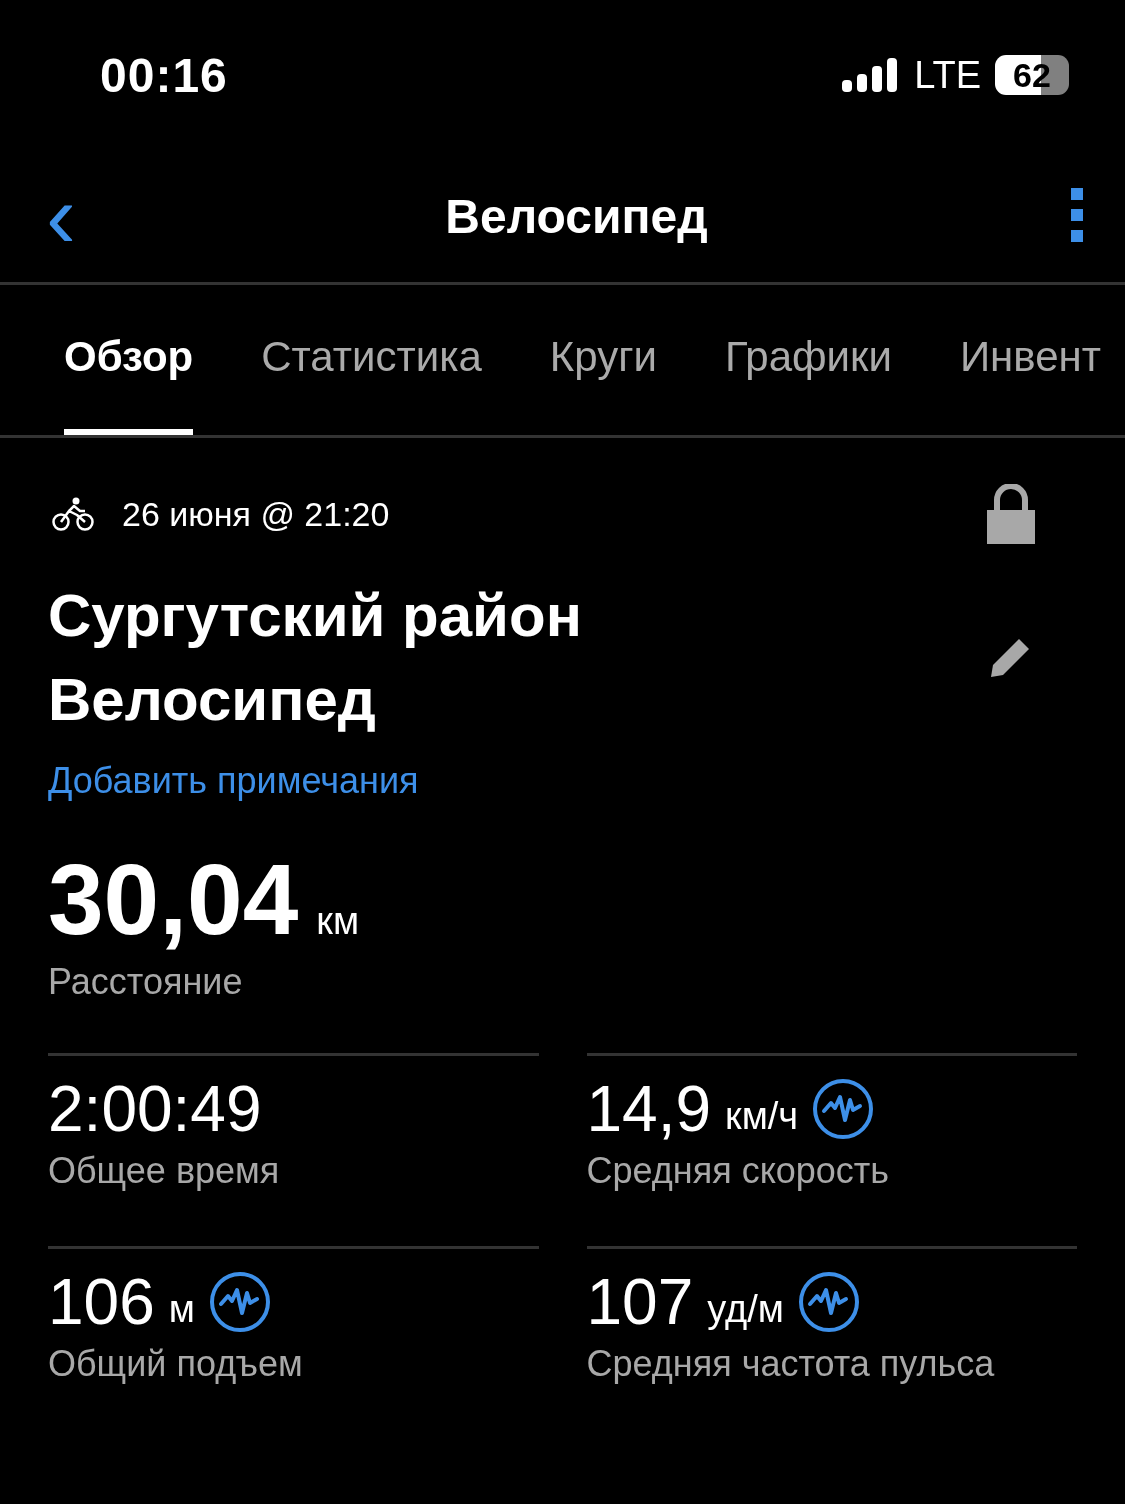  What do you see at coordinates (371, 360) in the screenshot?
I see `tab: Статистика` at bounding box center [371, 360].